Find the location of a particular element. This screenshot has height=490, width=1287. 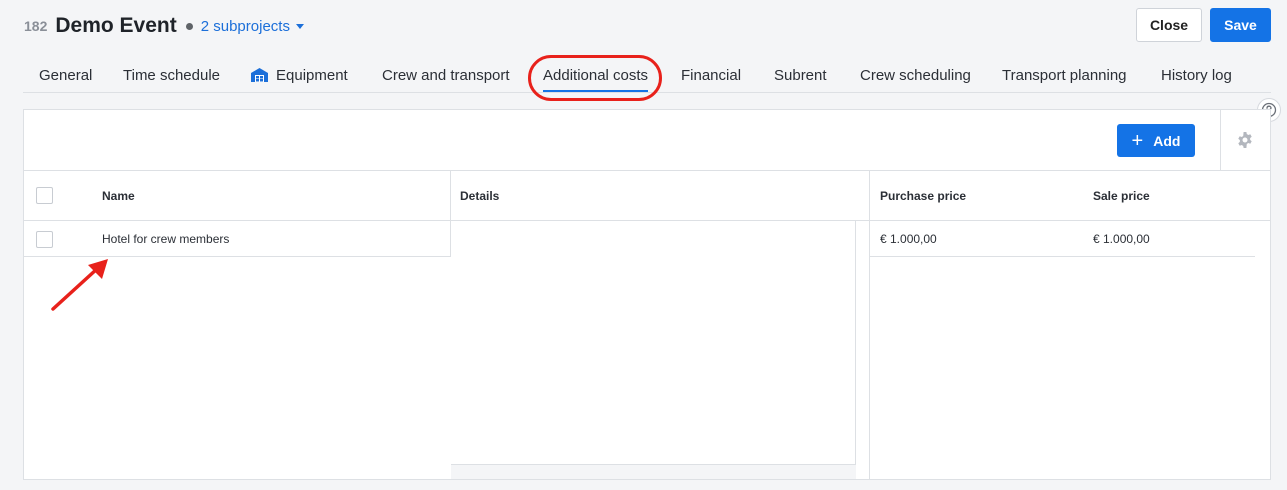

tab-label: Crew scheduling is located at coordinates (915, 75).